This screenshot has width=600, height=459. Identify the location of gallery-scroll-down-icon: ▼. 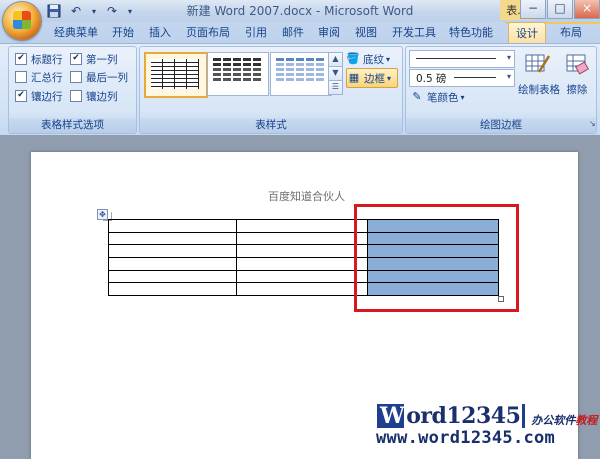
(335, 73).